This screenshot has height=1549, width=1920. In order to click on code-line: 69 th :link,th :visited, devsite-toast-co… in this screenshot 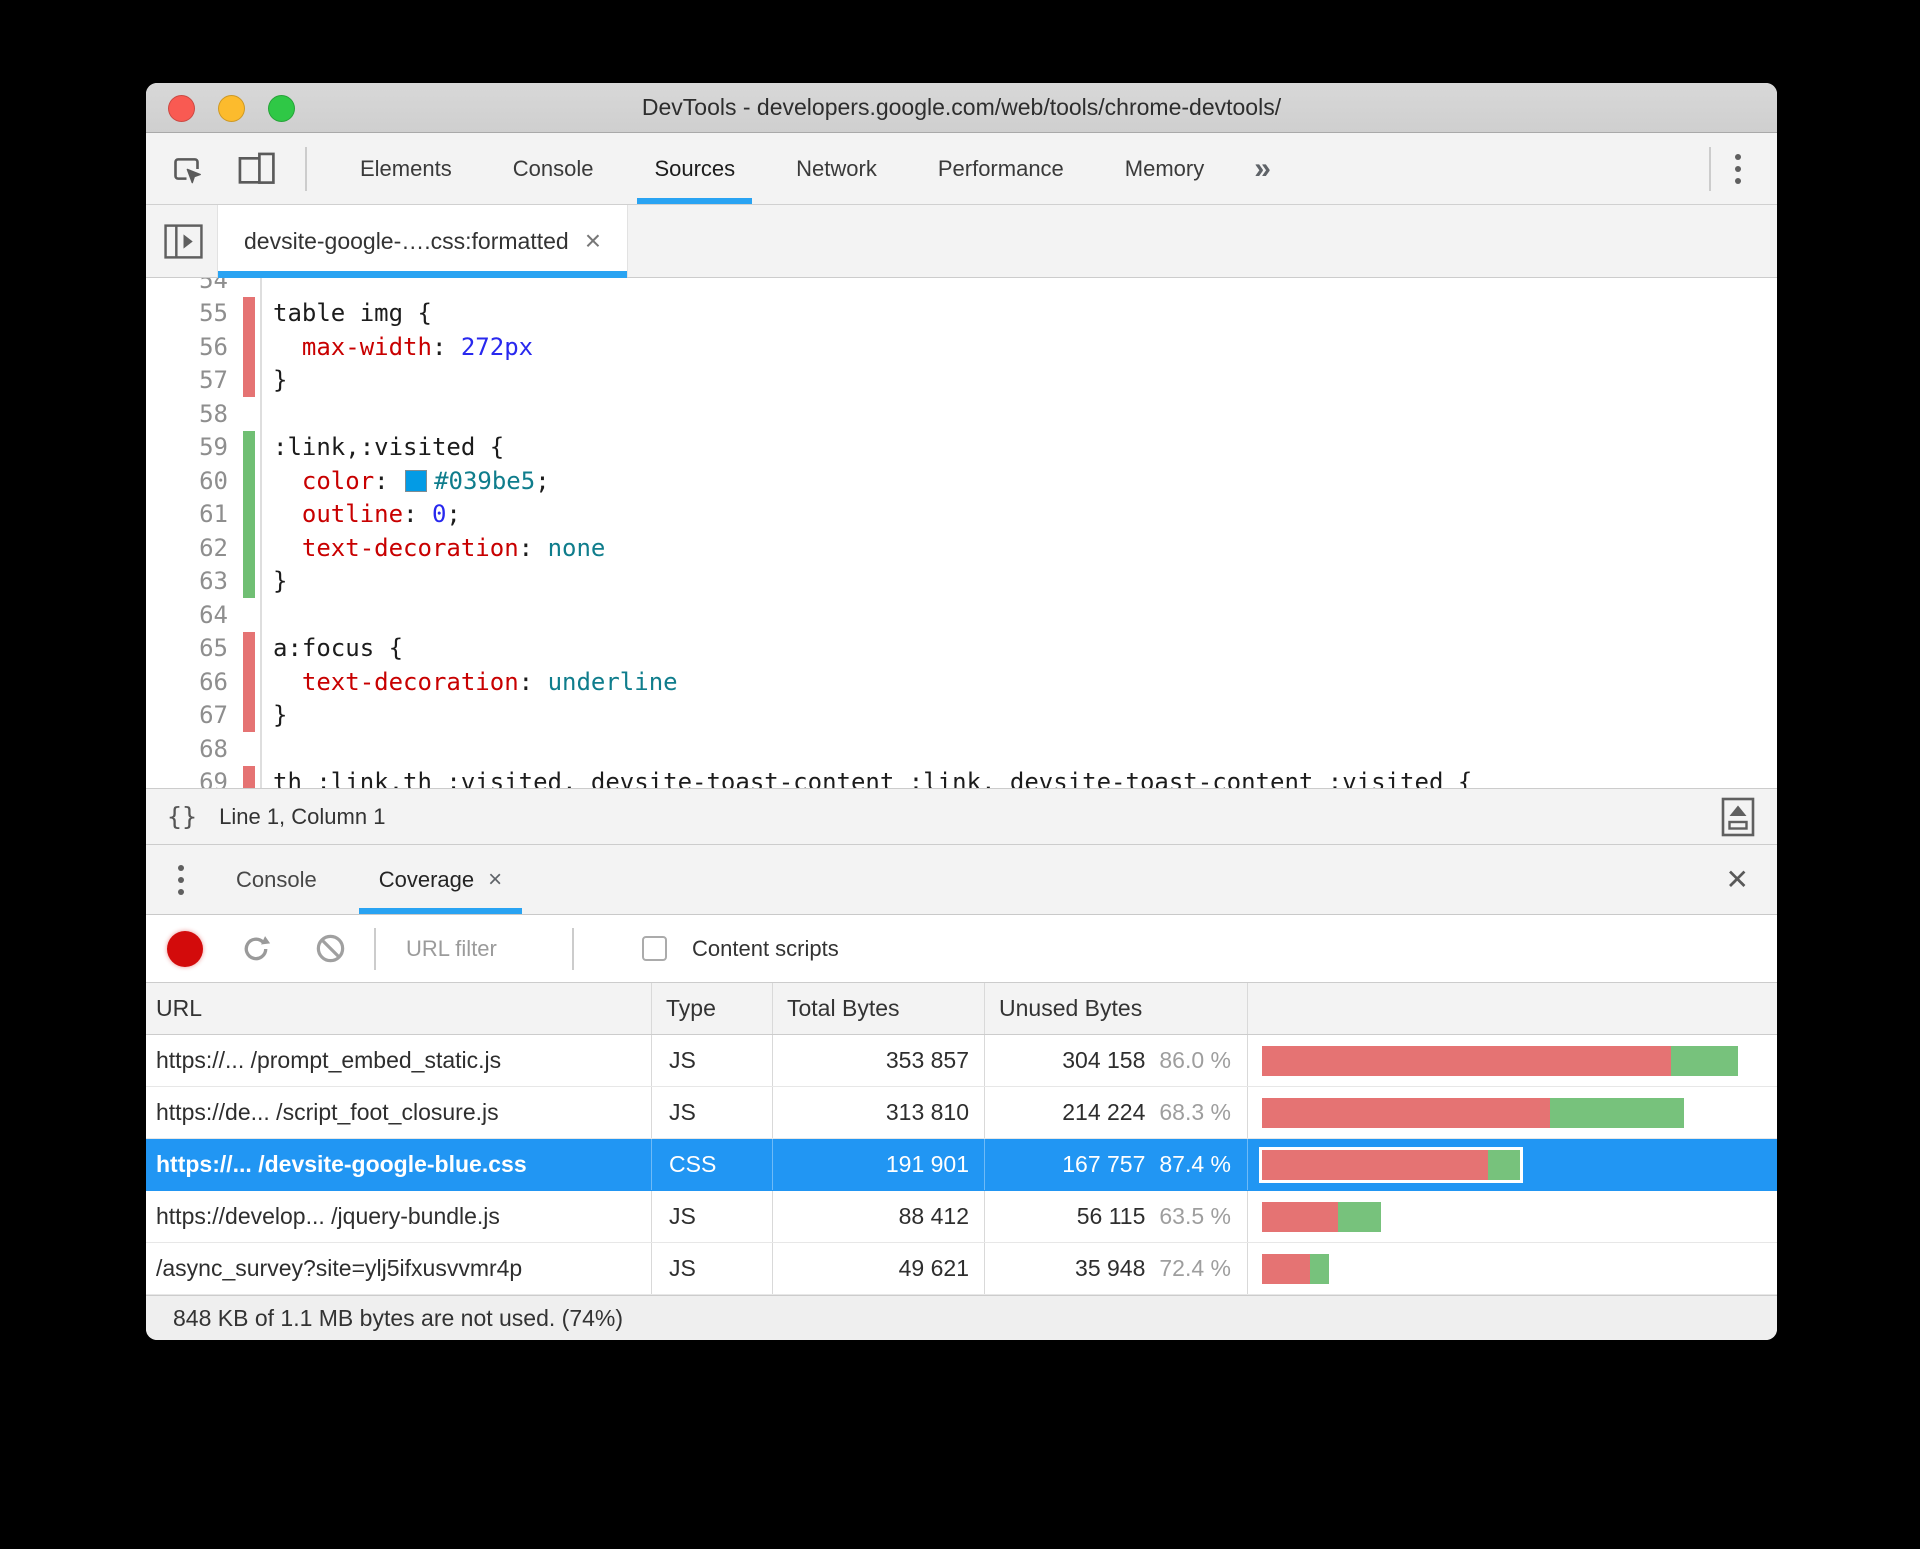, I will do `click(961, 776)`.